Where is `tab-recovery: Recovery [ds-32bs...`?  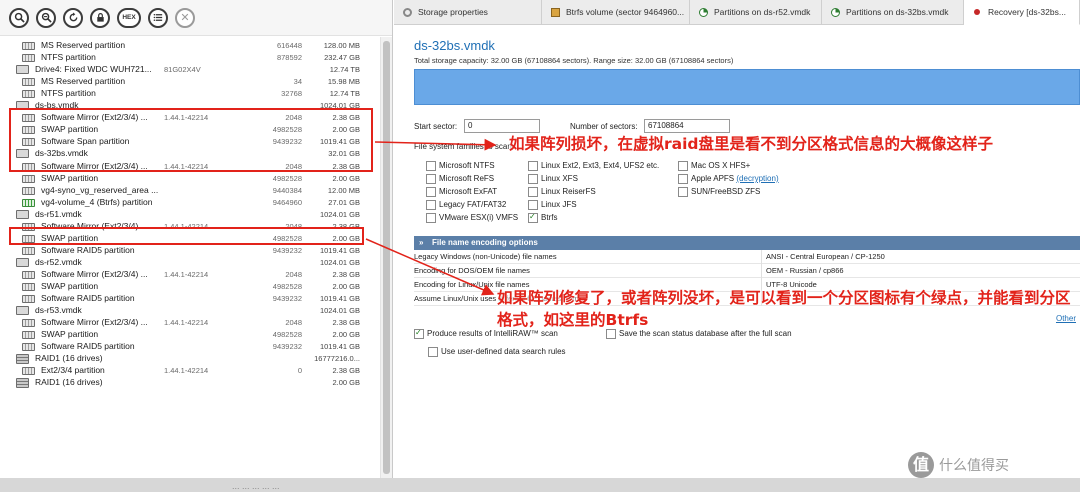 tab-recovery: Recovery [ds-32bs... is located at coordinates (1022, 12).